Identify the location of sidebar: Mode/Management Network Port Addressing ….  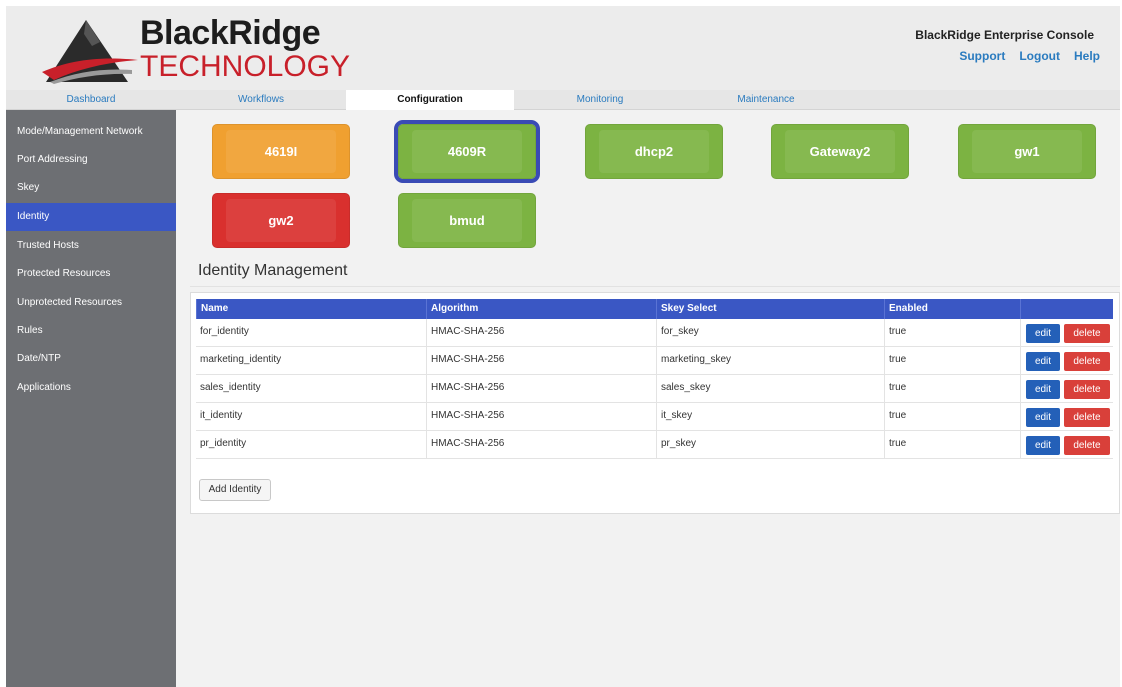
(91, 398).